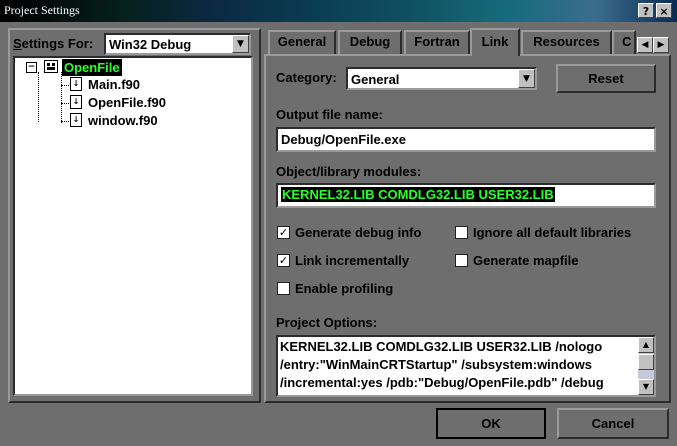  What do you see at coordinates (441, 78) in the screenshot?
I see `category-dropdown: General ▼` at bounding box center [441, 78].